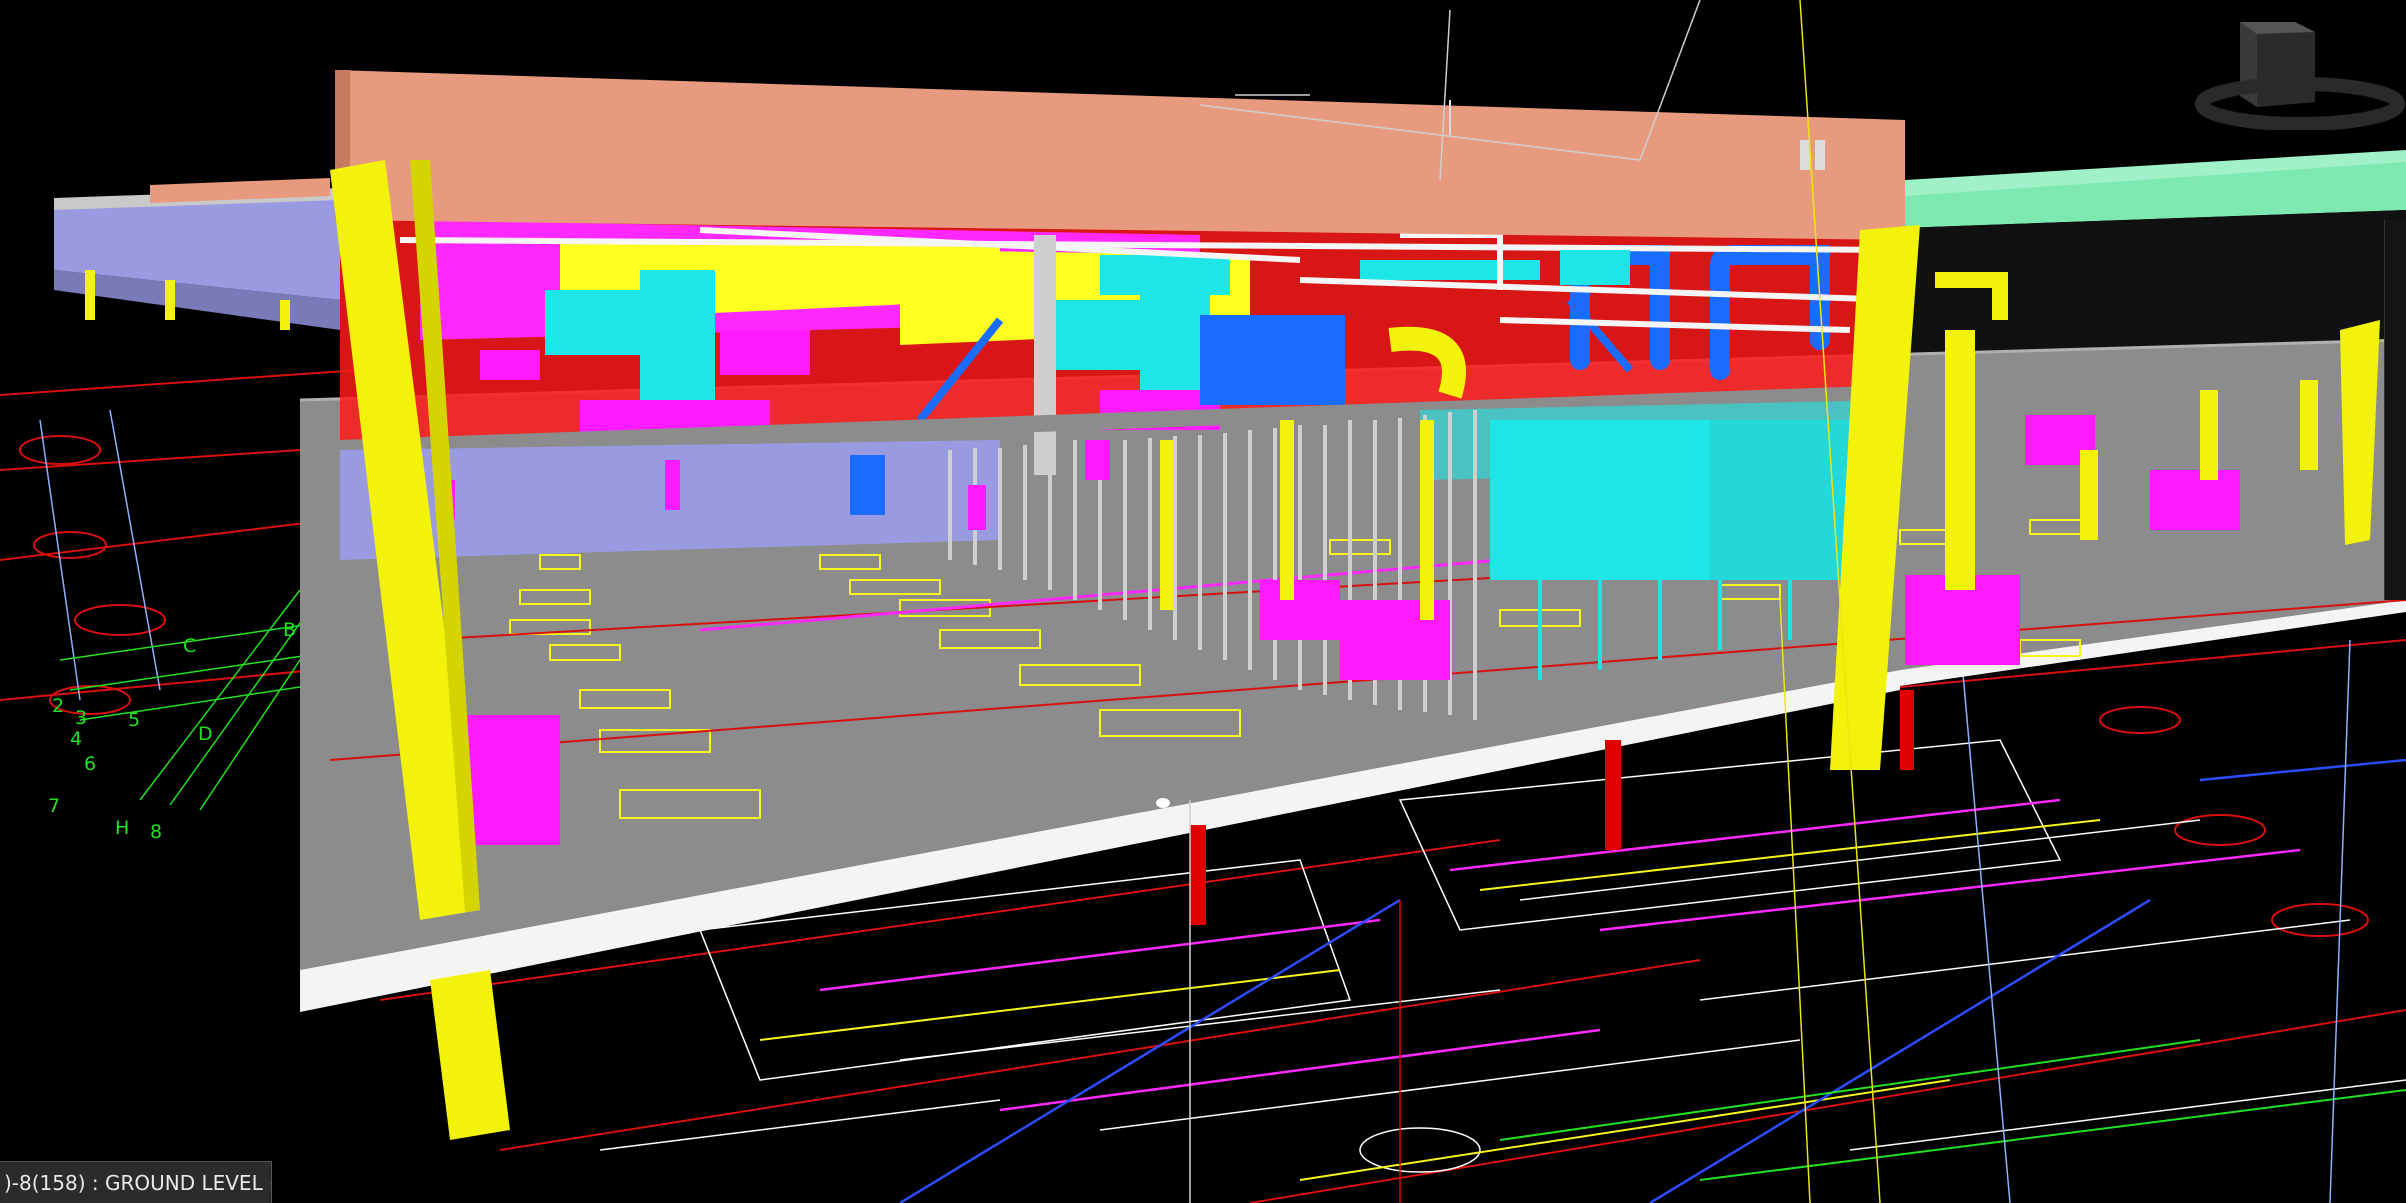 This screenshot has width=2406, height=1203. I want to click on left-wing-building, so click(197, 254).